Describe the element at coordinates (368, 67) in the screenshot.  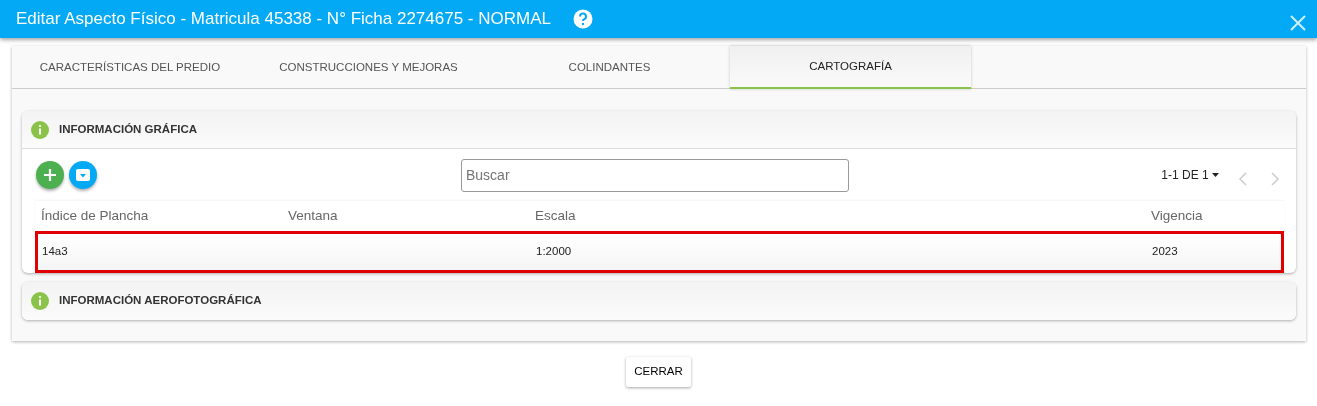
I see `tab: CONSTRUCCIONES Y MEJORAS` at that location.